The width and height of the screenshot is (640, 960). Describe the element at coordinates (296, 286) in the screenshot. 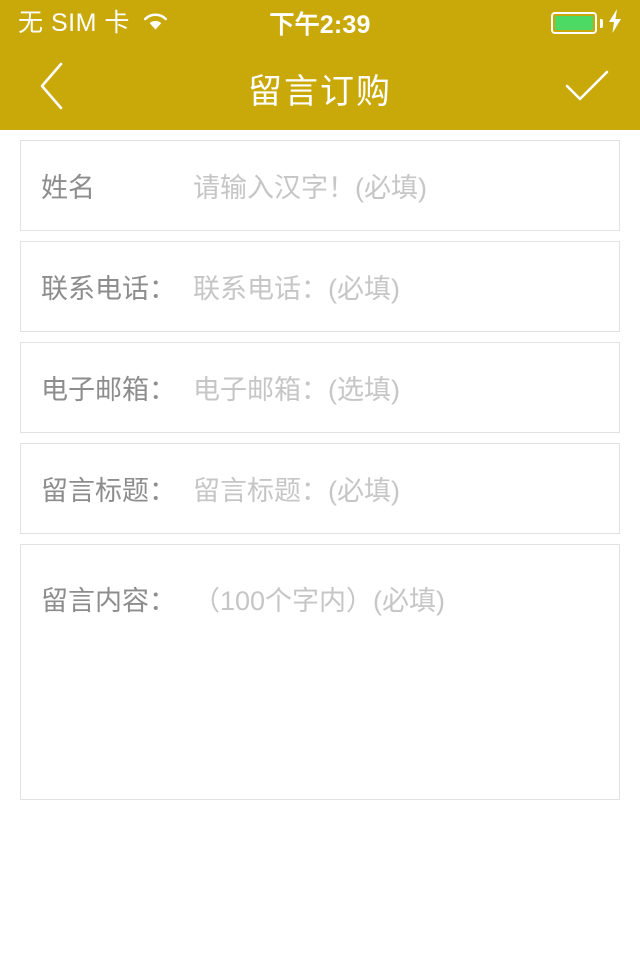

I see `contact-phone-input: 联系电话：(必填)` at that location.